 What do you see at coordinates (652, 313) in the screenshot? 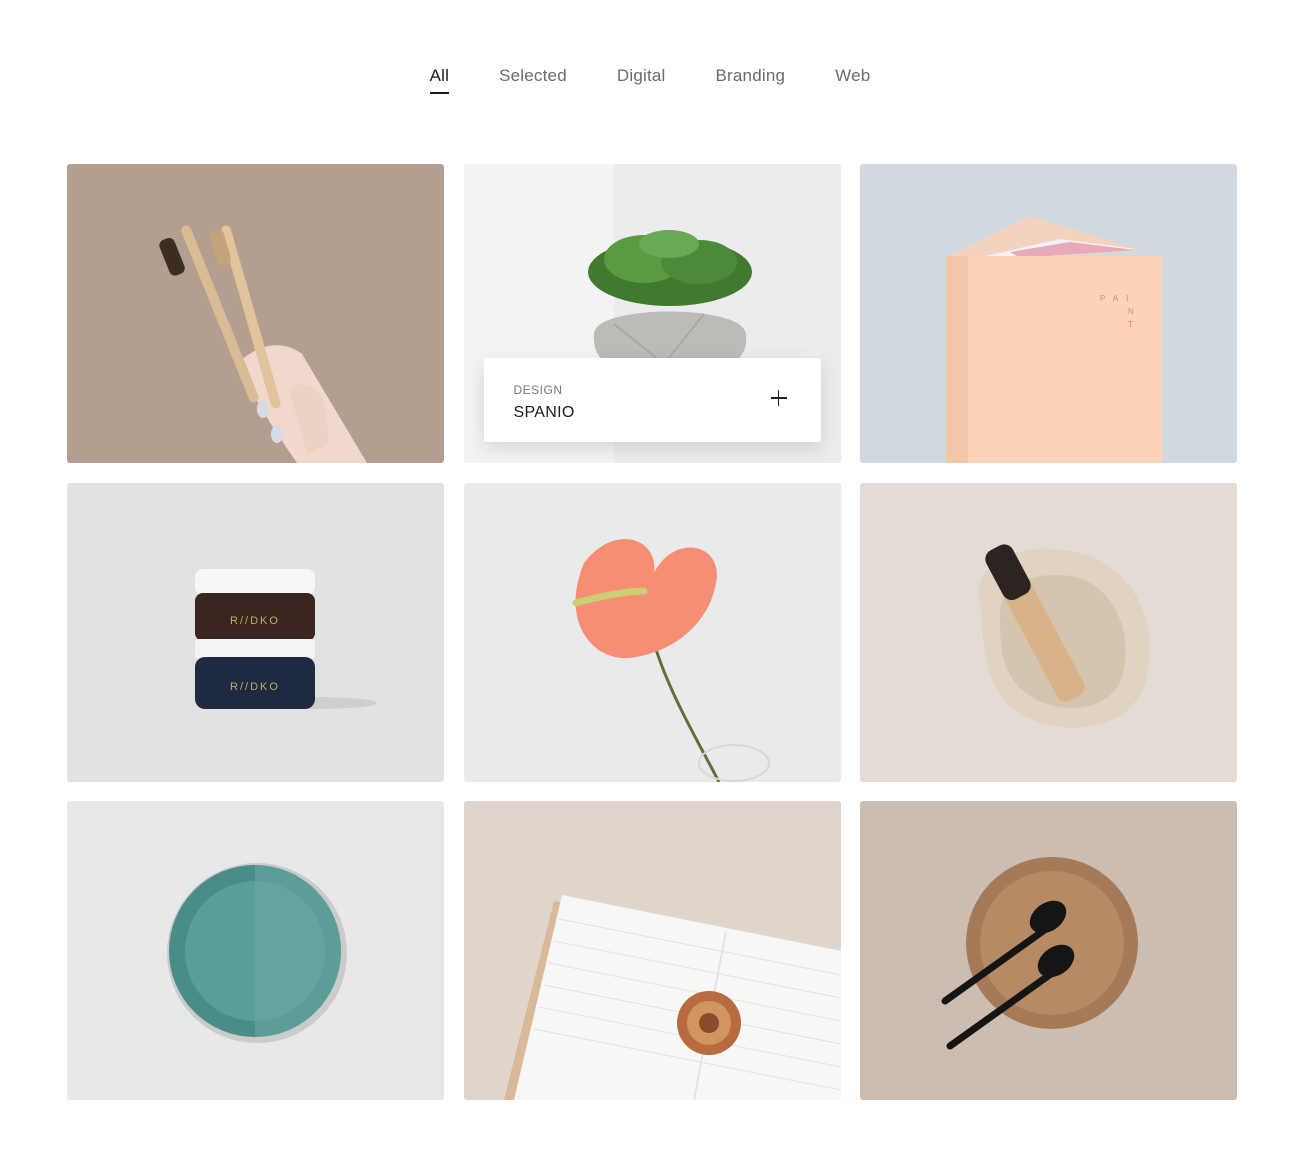
I see `portfolio-item-spanio: DESIGN SPANIO` at bounding box center [652, 313].